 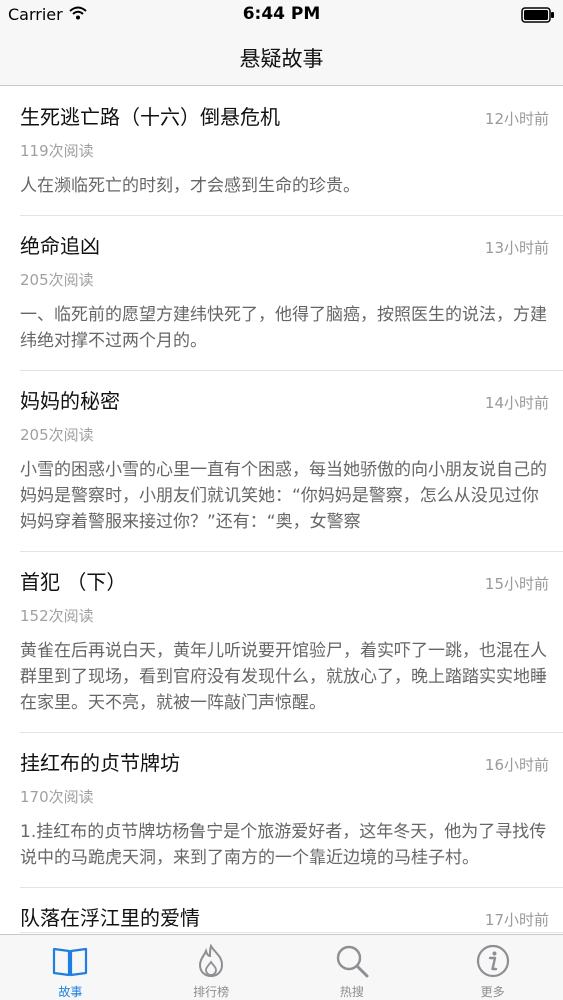 What do you see at coordinates (516, 765) in the screenshot?
I see `story-time: 16小时前` at bounding box center [516, 765].